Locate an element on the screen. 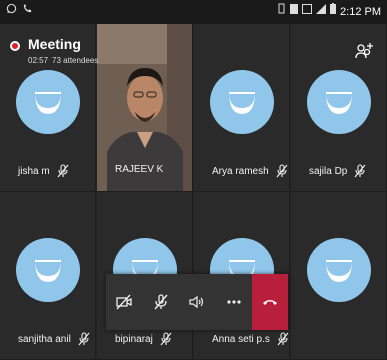 The height and width of the screenshot is (360, 387). hang-up-button is located at coordinates (270, 302).